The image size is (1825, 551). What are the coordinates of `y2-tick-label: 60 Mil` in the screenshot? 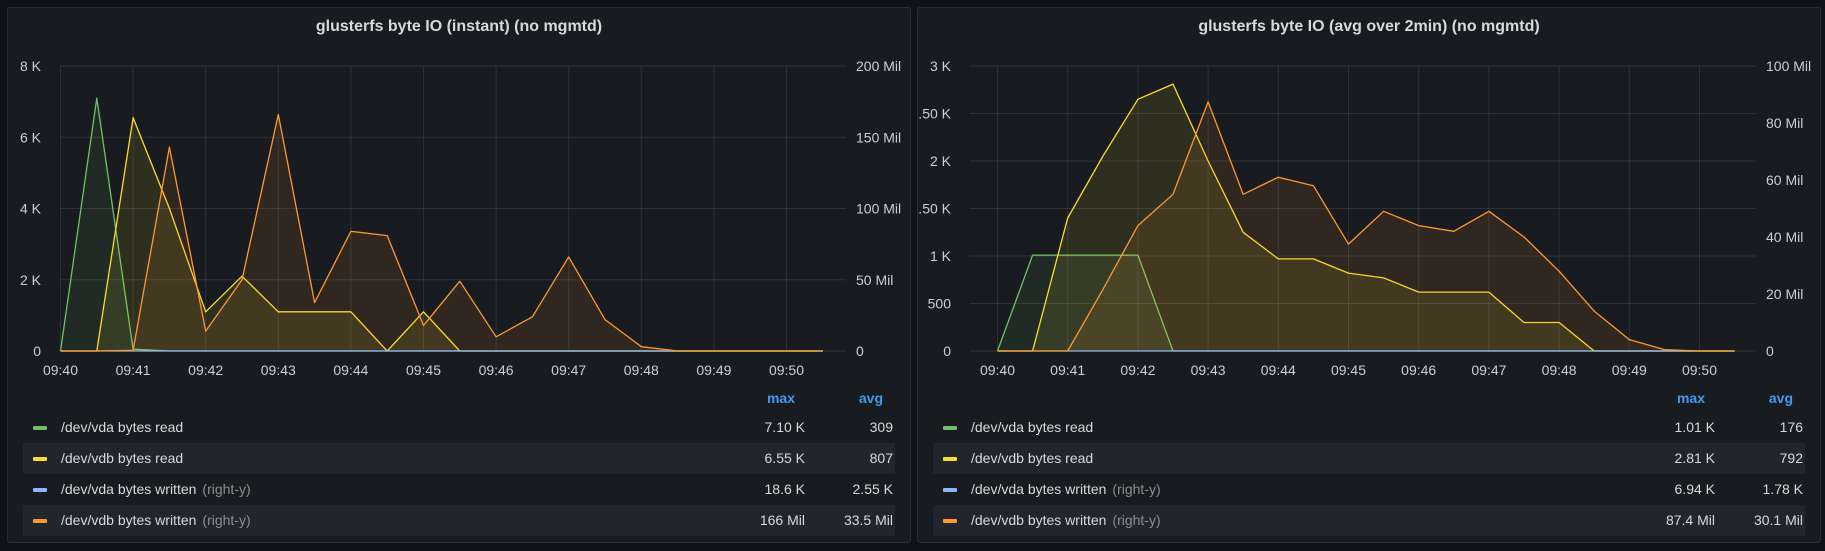 It's located at (1784, 180).